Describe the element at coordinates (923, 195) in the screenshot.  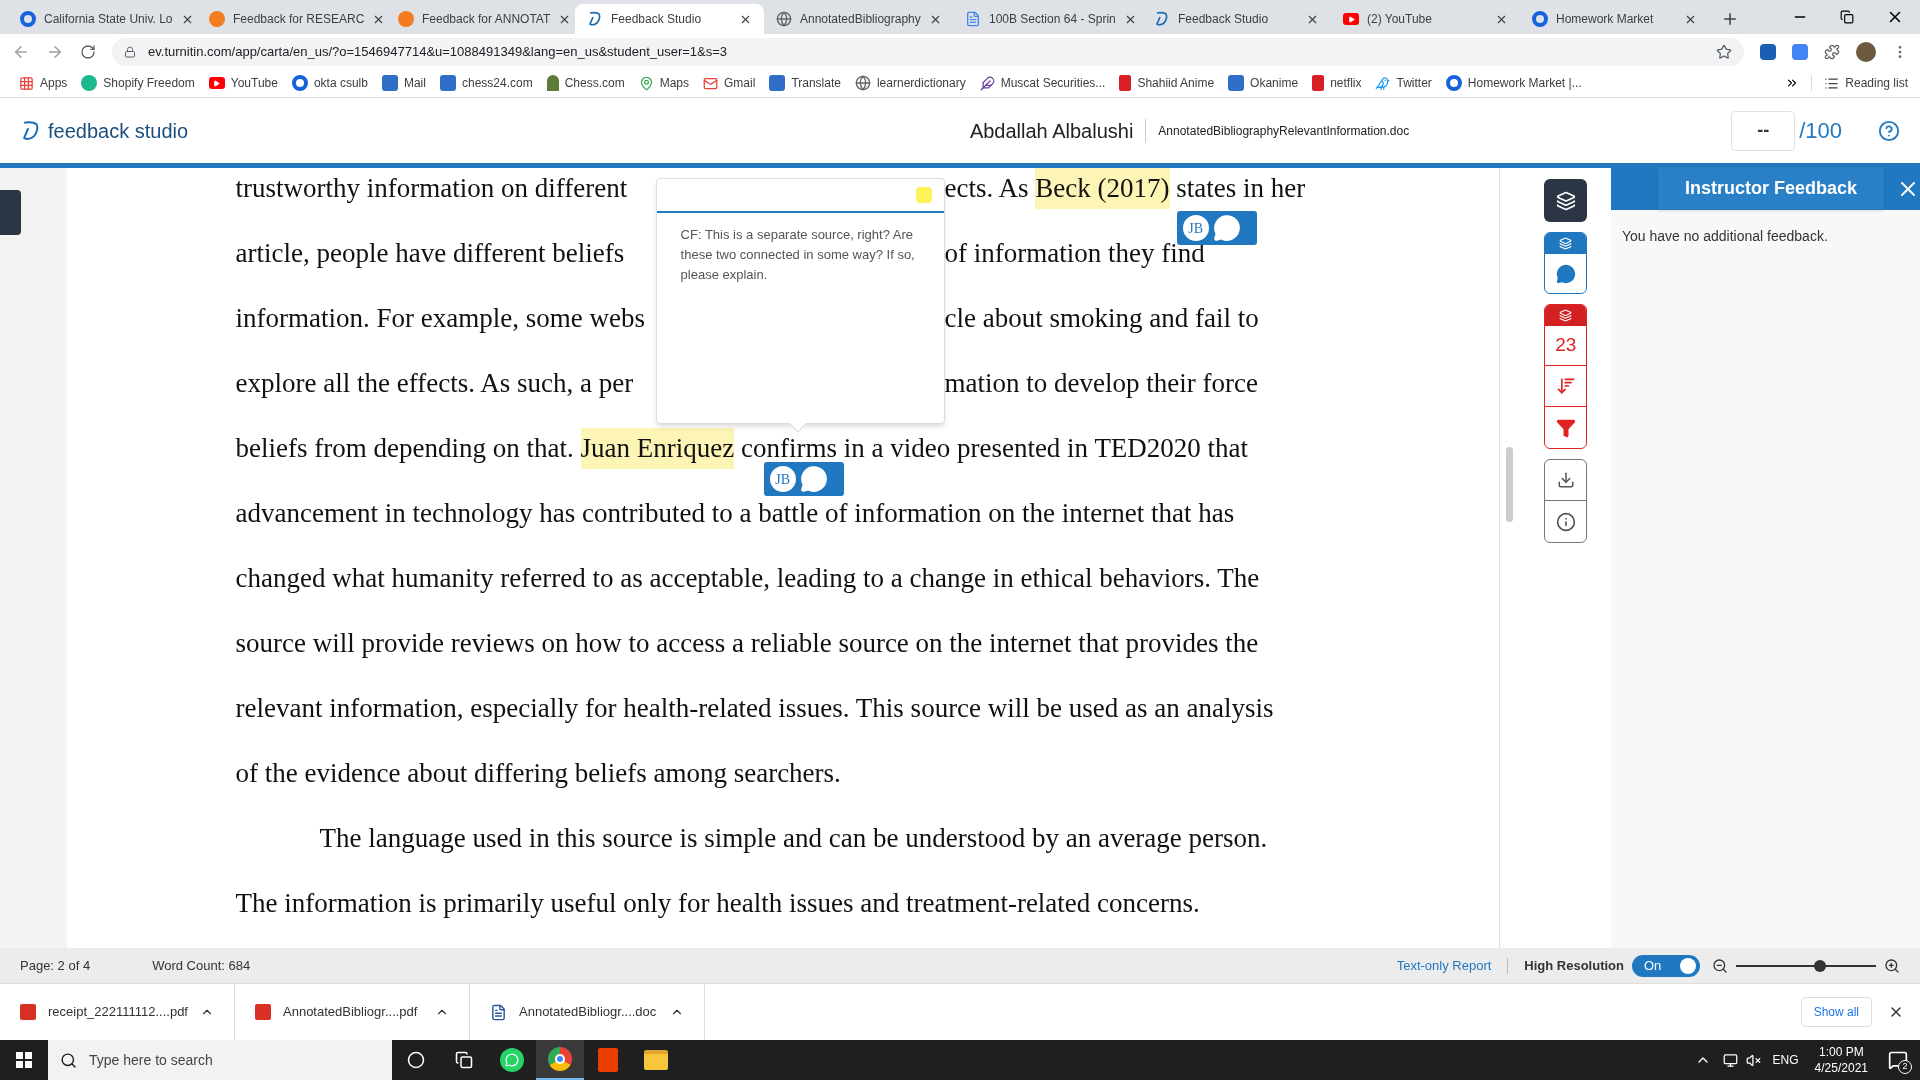
I see `color-swatch` at that location.